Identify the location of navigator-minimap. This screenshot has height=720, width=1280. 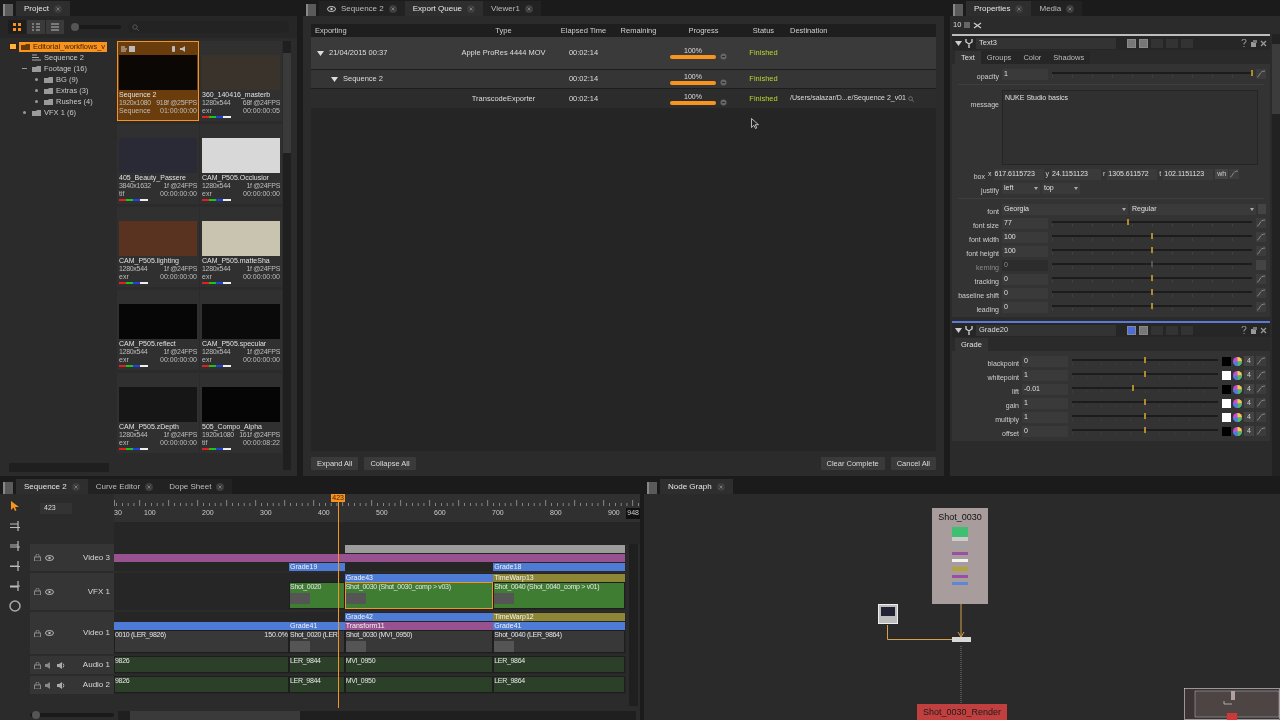
(1232, 704).